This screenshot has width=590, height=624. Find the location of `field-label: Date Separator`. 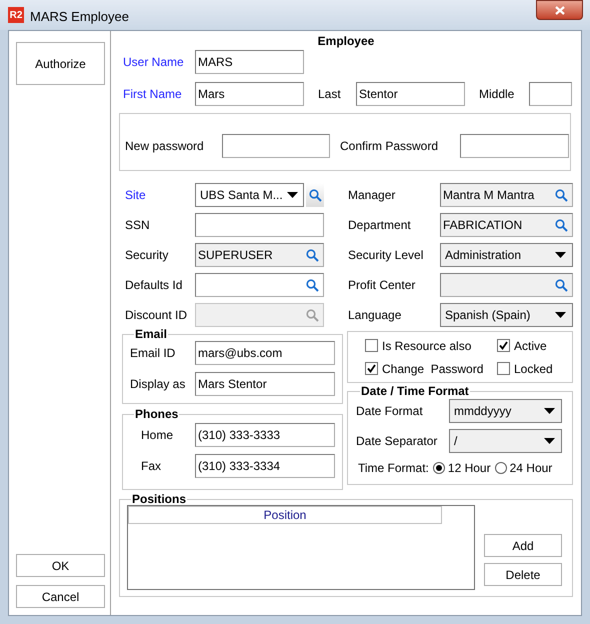

field-label: Date Separator is located at coordinates (397, 441).